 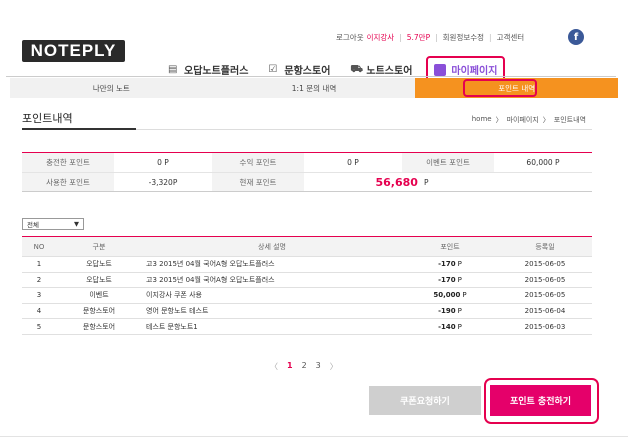 I want to click on col-header: 등록일, so click(x=545, y=246).